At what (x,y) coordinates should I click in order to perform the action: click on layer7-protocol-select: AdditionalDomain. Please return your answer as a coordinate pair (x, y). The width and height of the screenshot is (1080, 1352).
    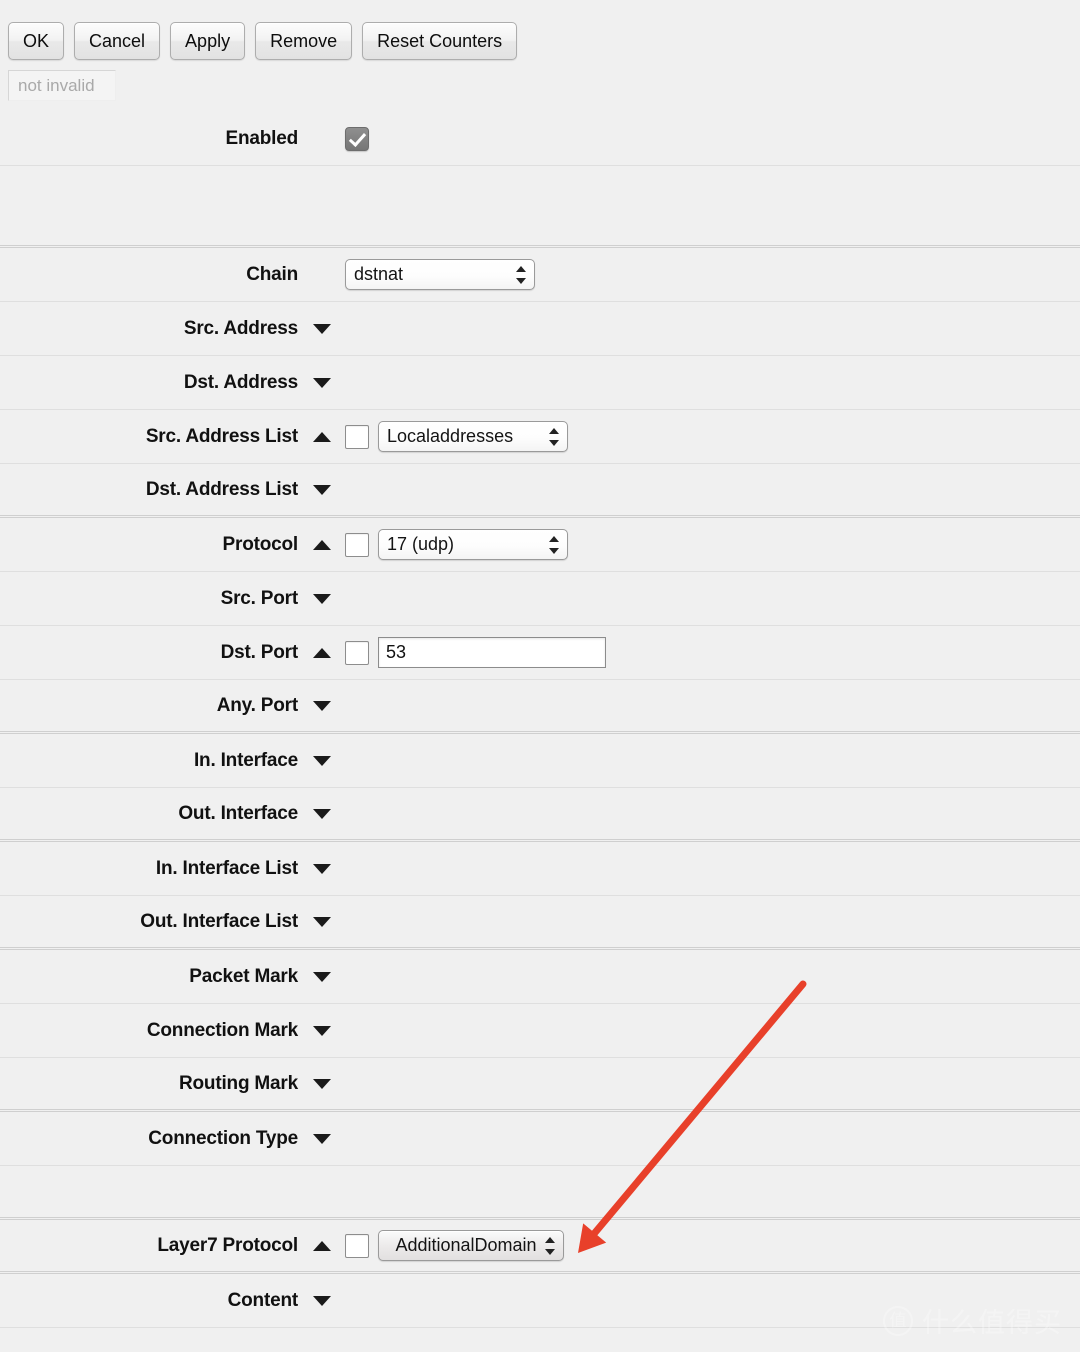
    Looking at the image, I should click on (471, 1245).